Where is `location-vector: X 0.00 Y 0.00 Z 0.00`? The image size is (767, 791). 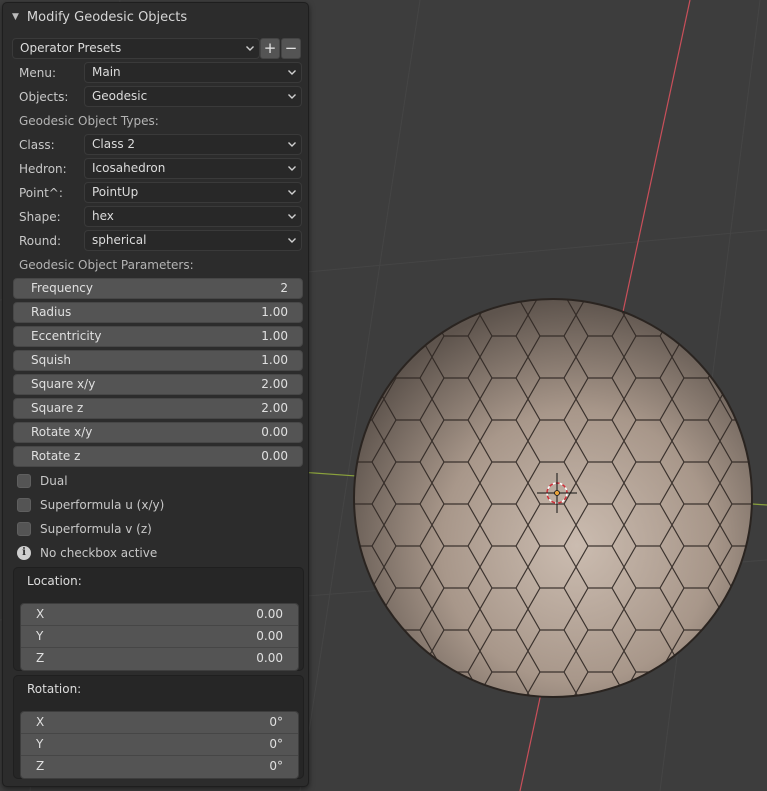 location-vector: X 0.00 Y 0.00 Z 0.00 is located at coordinates (159, 637).